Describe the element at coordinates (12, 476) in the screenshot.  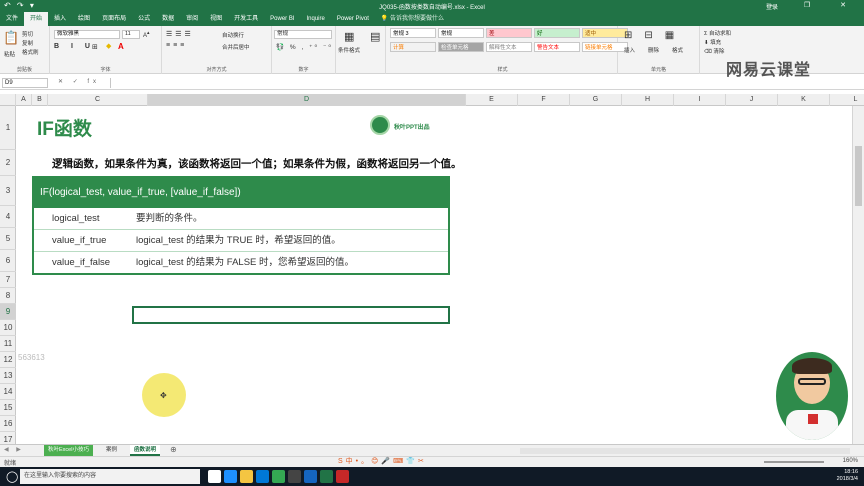
I see `start-button: ◯` at that location.